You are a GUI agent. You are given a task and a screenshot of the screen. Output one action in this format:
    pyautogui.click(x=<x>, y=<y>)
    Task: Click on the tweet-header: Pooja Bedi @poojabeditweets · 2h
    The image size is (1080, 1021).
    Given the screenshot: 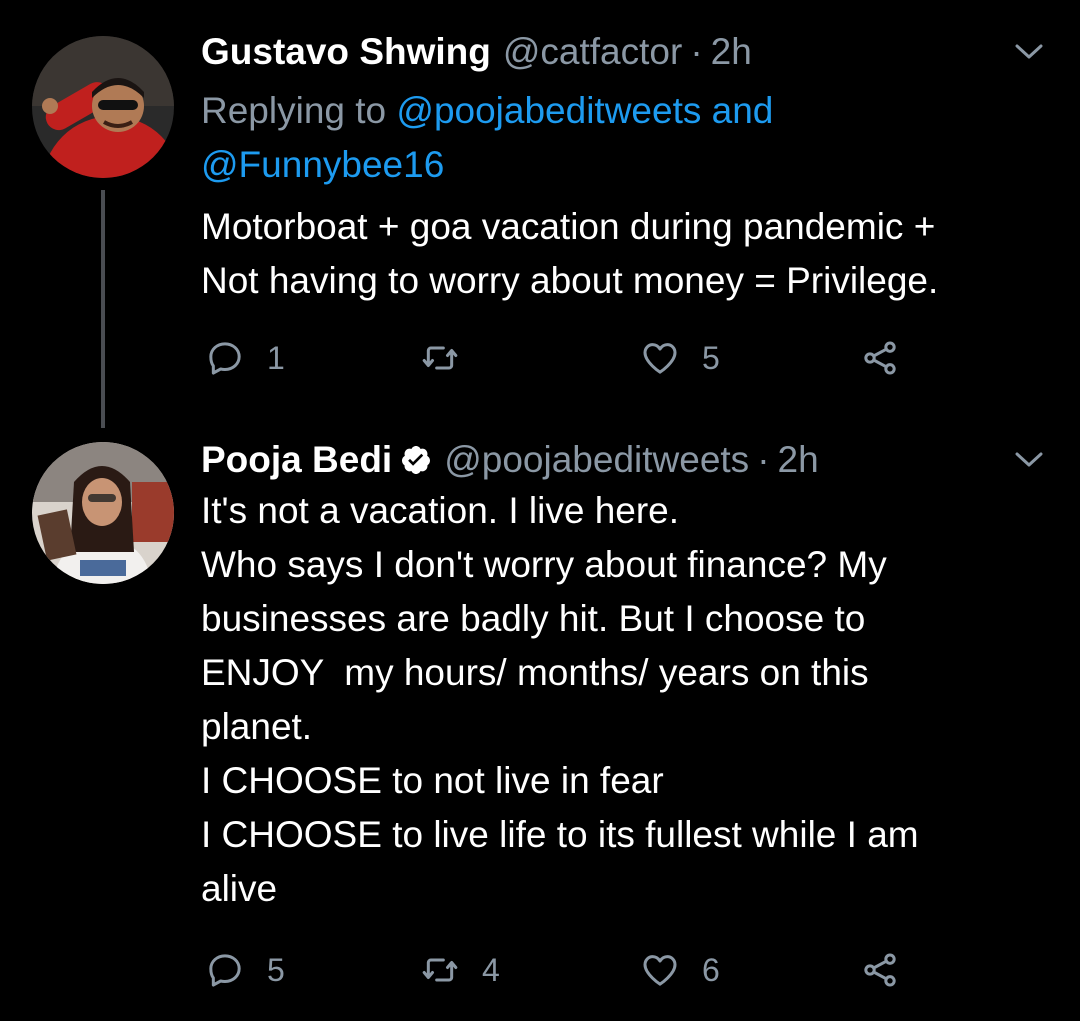 What is the action you would take?
    pyautogui.click(x=620, y=460)
    